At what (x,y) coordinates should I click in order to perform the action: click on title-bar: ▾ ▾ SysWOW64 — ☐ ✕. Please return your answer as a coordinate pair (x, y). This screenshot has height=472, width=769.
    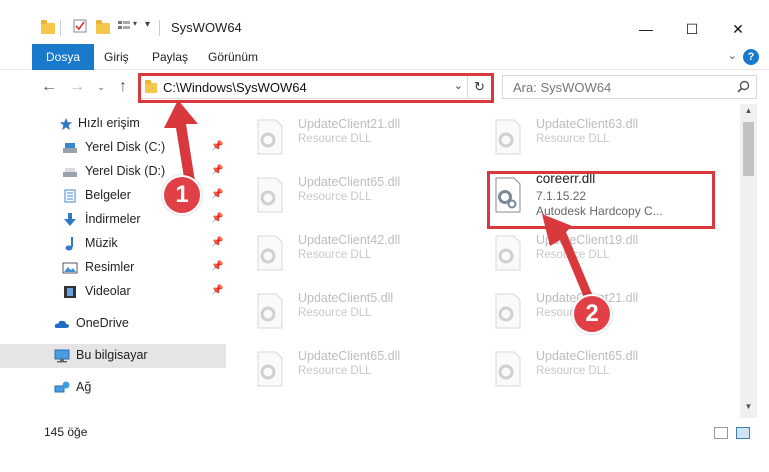
    Looking at the image, I should click on (384, 22).